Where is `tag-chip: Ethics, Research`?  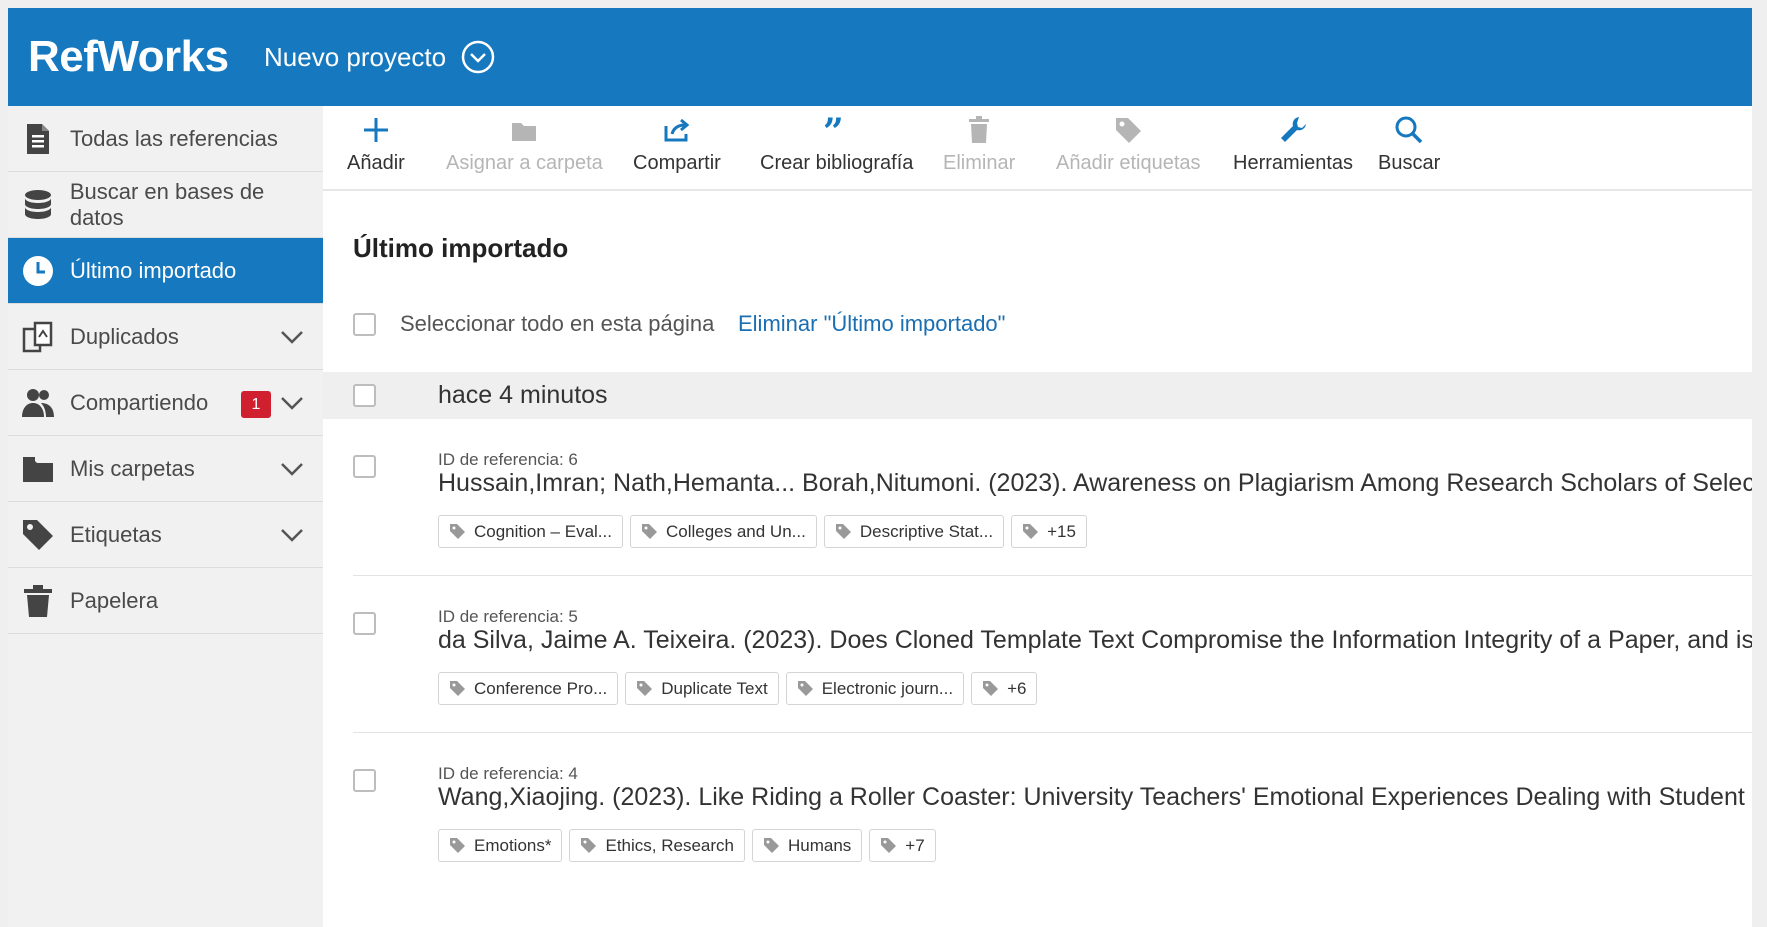
tag-chip: Ethics, Research is located at coordinates (657, 845).